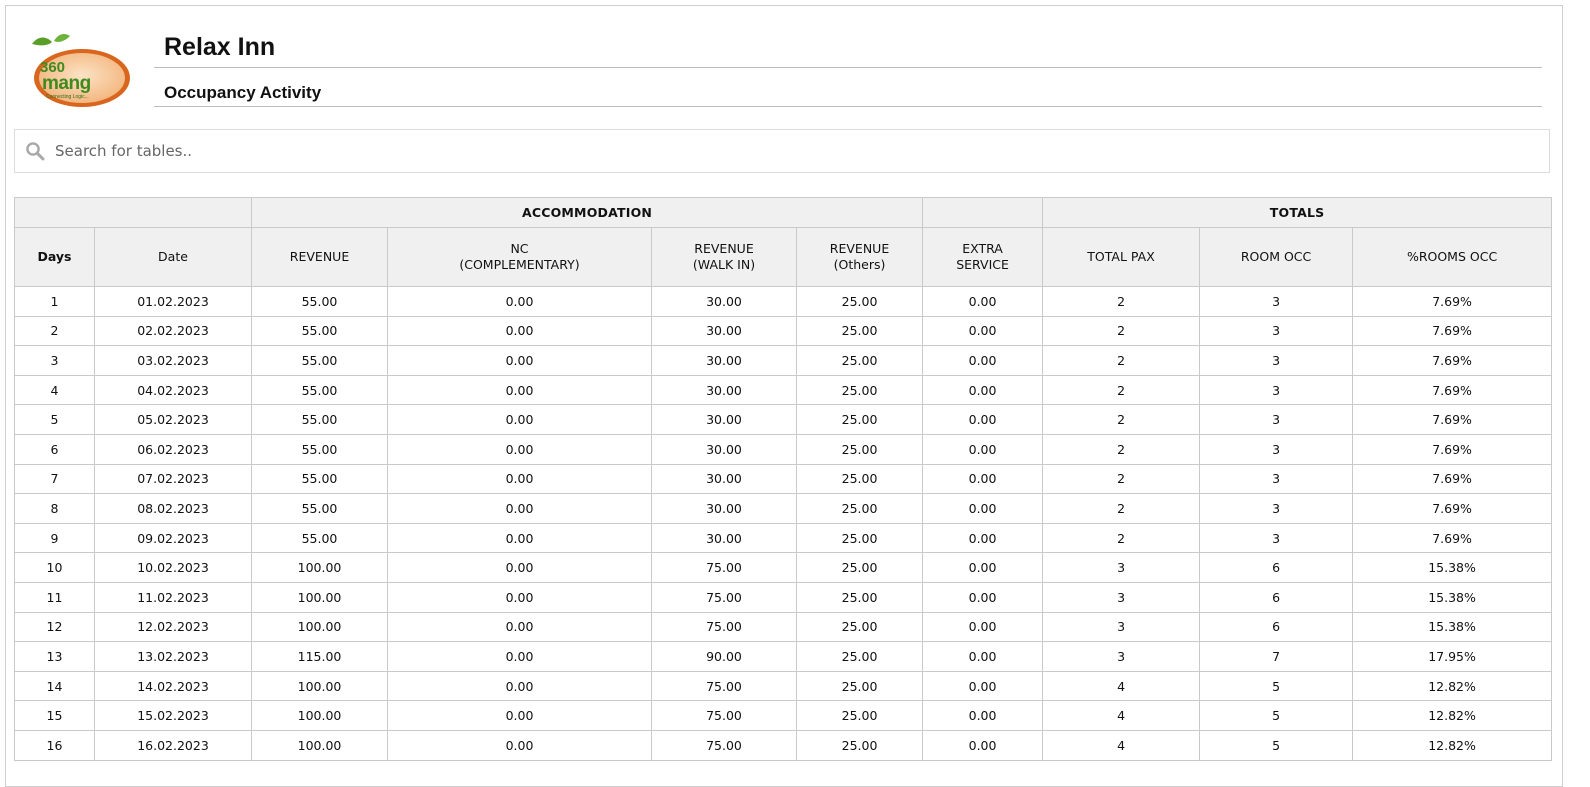 The width and height of the screenshot is (1590, 787). What do you see at coordinates (1452, 745) in the screenshot?
I see `cell-pct-rooms-occ: 12.82%` at bounding box center [1452, 745].